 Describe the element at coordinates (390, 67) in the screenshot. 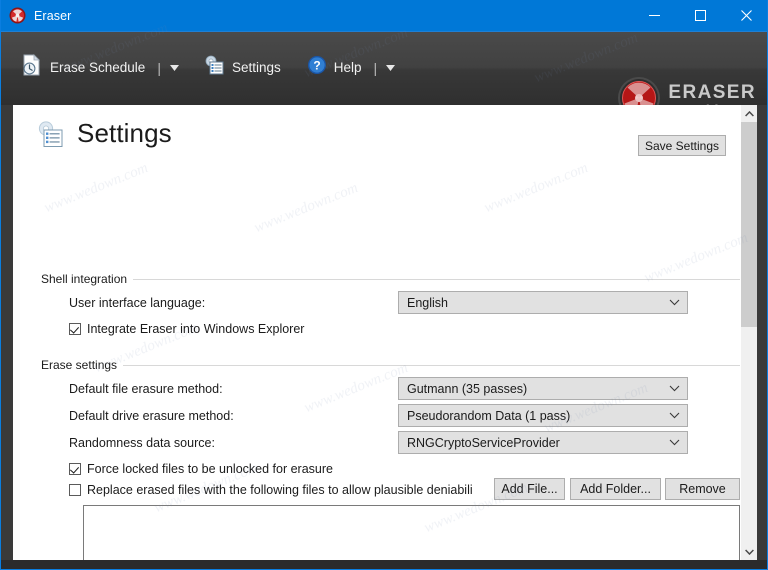

I see `help-dropdown-caret-icon` at that location.